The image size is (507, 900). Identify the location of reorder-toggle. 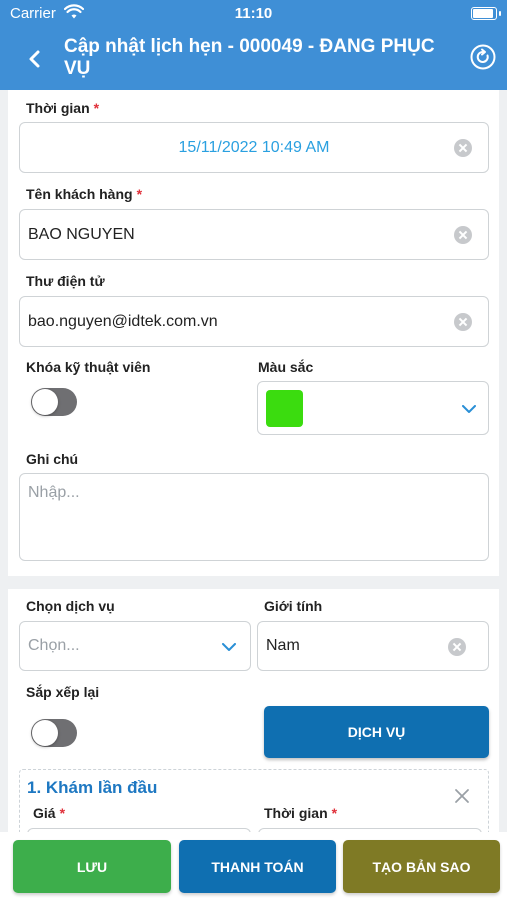
(54, 733).